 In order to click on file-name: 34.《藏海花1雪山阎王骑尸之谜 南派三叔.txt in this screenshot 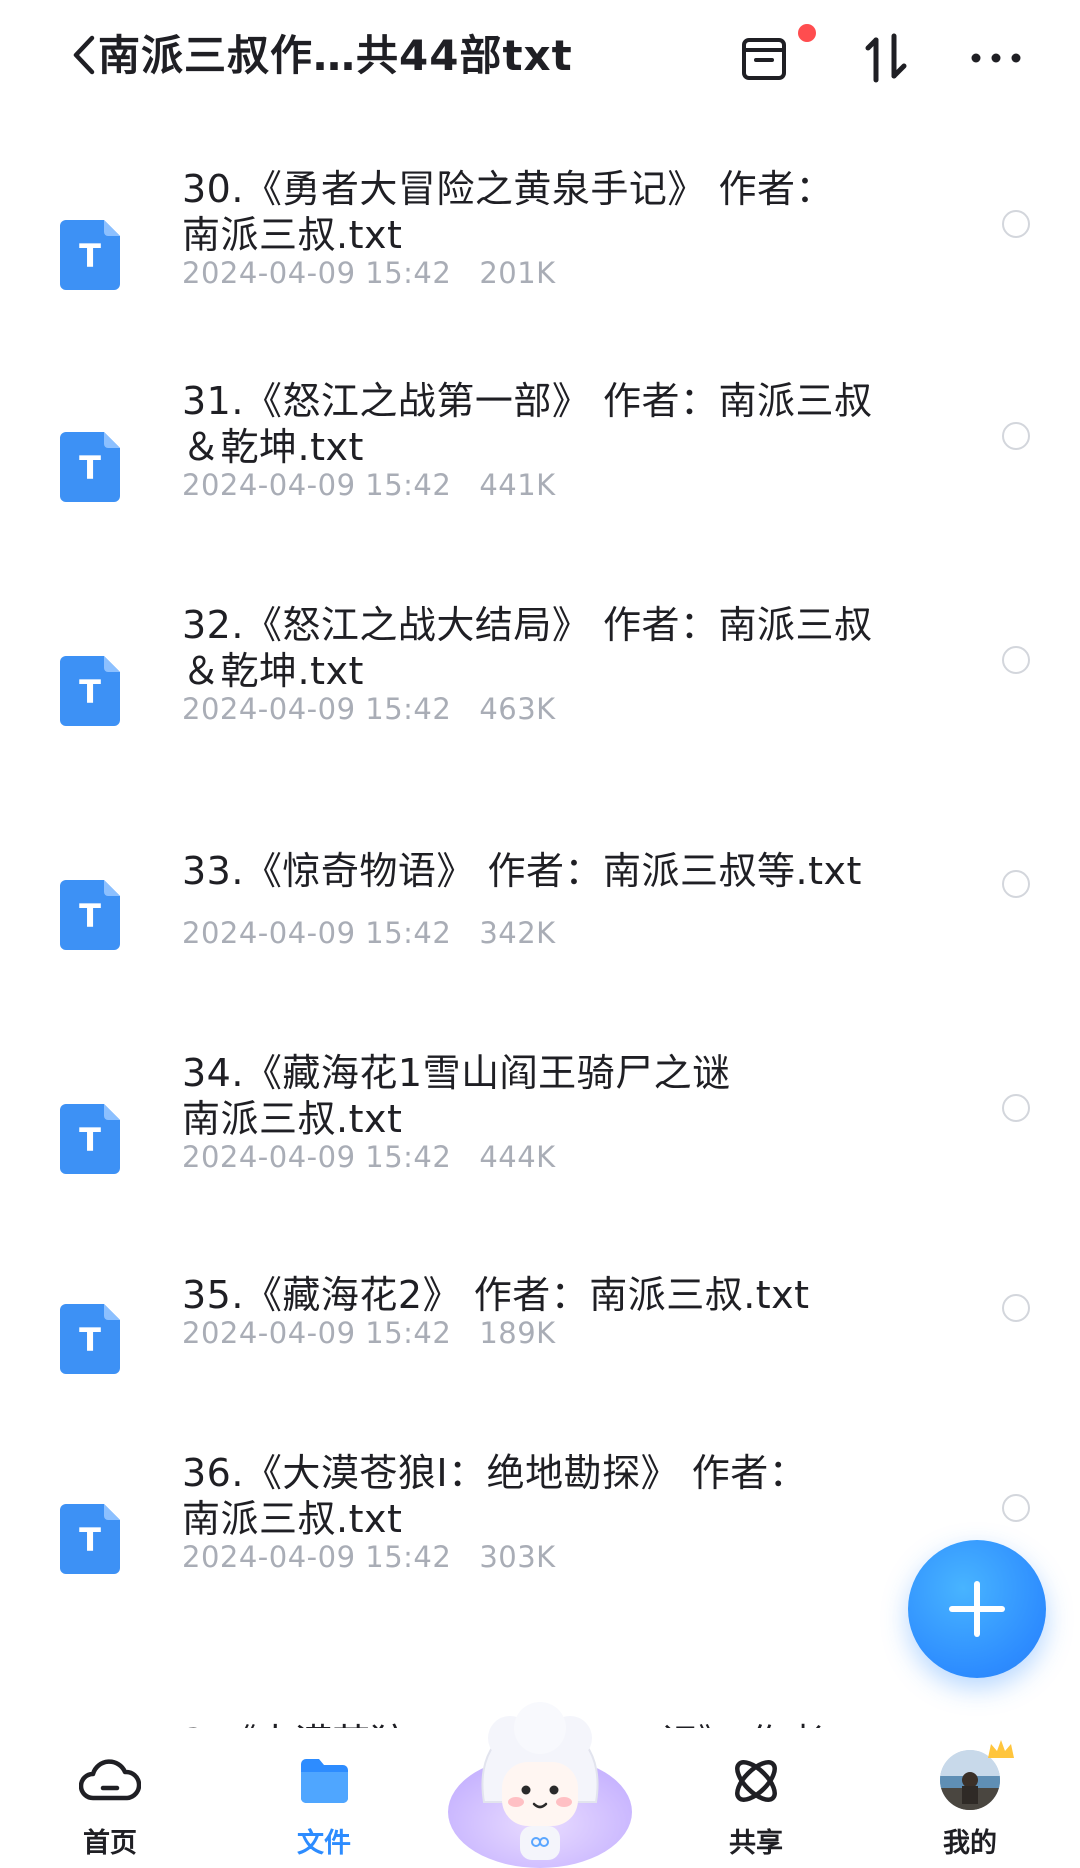, I will do `click(456, 1096)`.